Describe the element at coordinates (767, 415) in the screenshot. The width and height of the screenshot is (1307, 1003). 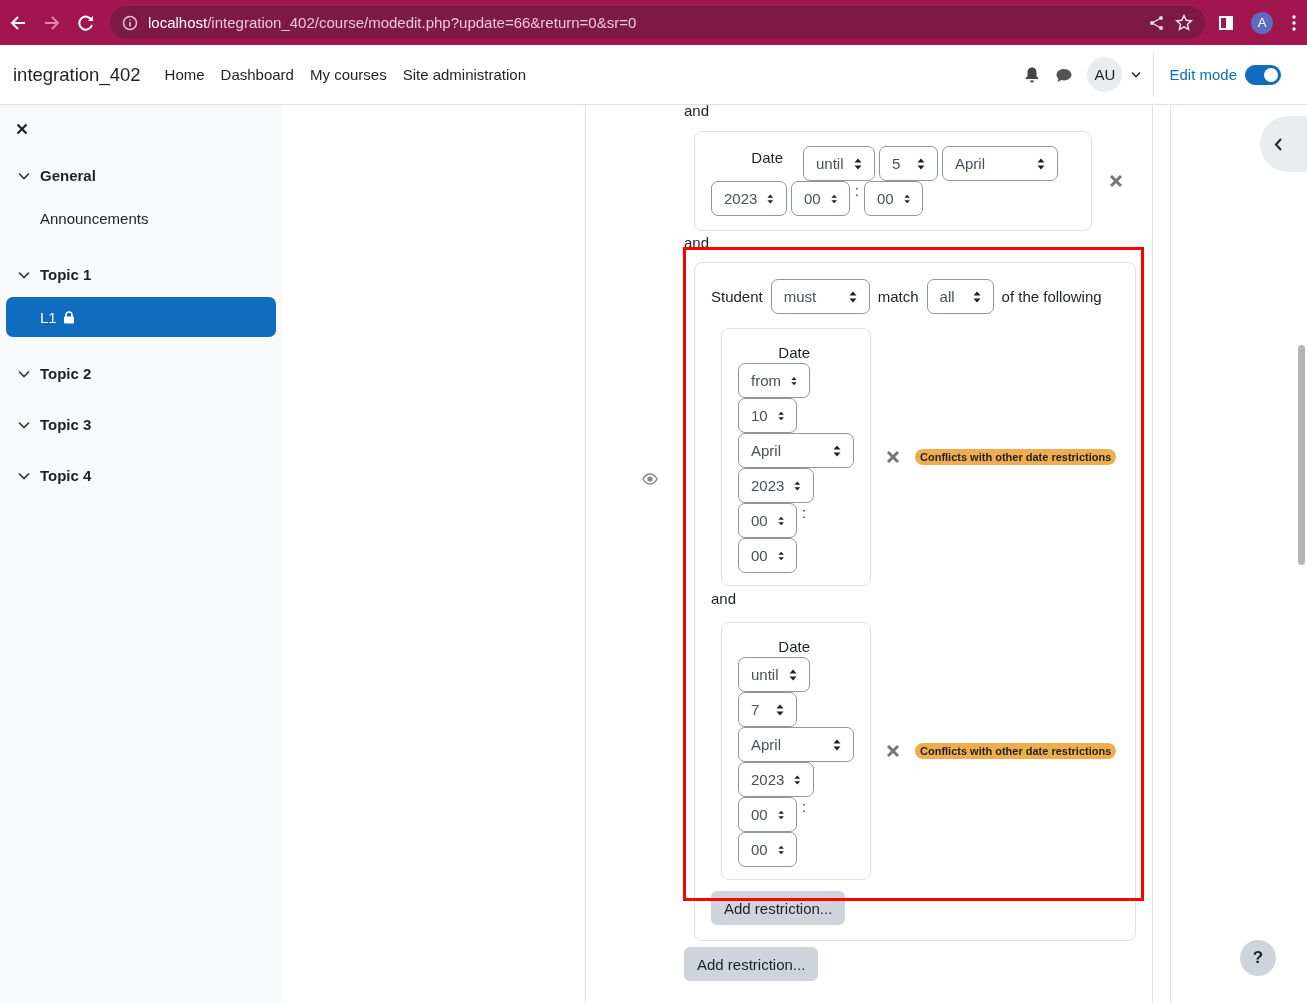
I see `select-field: 10` at that location.